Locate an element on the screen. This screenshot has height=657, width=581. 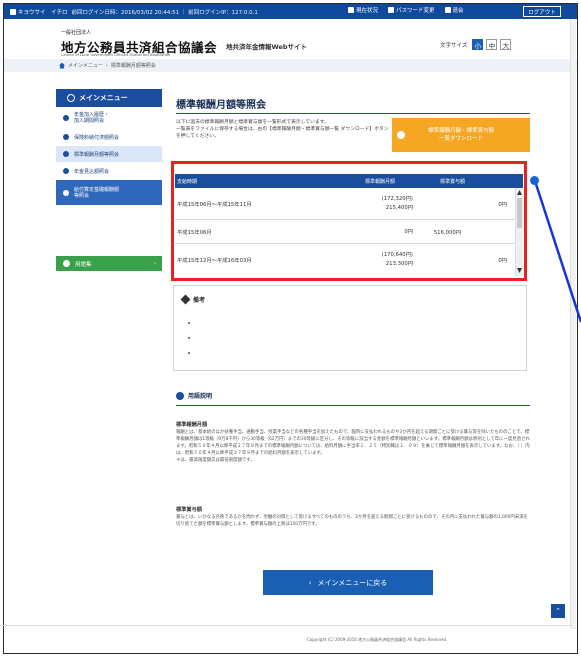
sidebar-item-enrollment-history: 年金加入履歴・ 加入期間照会 is located at coordinates (109, 117).